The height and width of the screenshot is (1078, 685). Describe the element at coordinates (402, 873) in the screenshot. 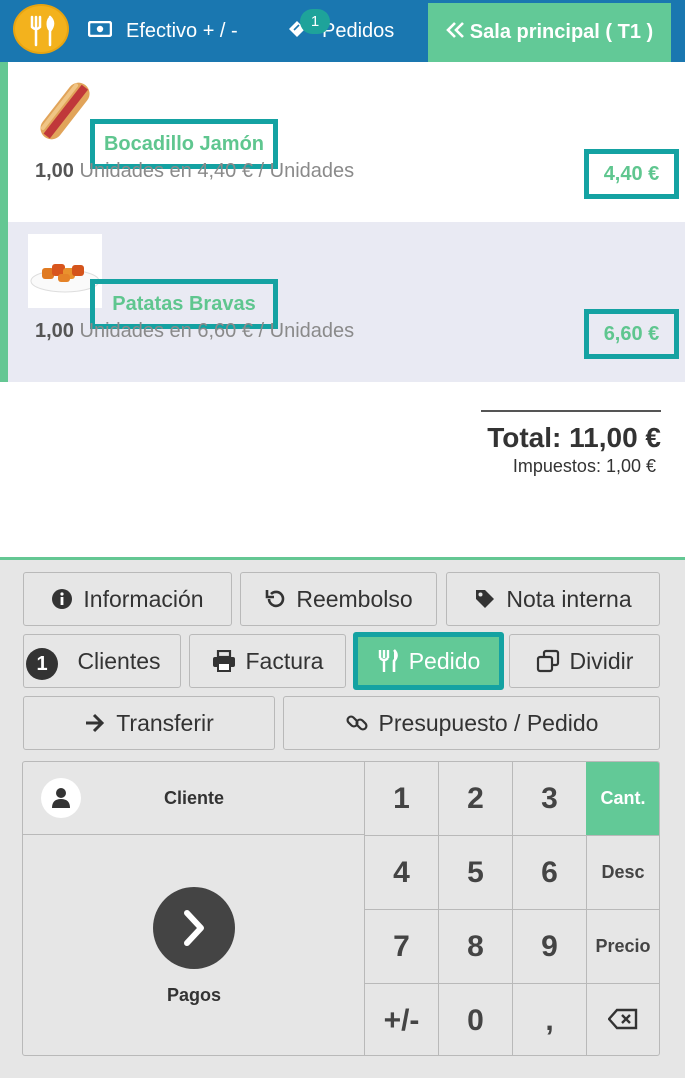

I see `numpad-key-4: 4` at that location.